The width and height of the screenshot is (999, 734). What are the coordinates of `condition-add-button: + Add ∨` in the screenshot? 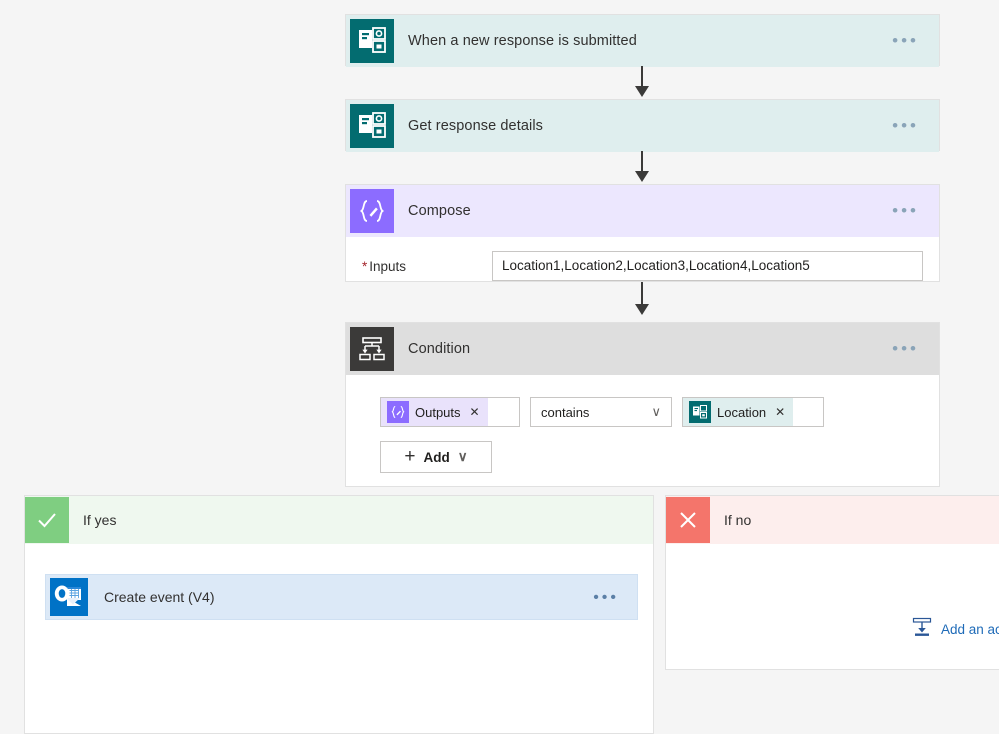 It's located at (436, 457).